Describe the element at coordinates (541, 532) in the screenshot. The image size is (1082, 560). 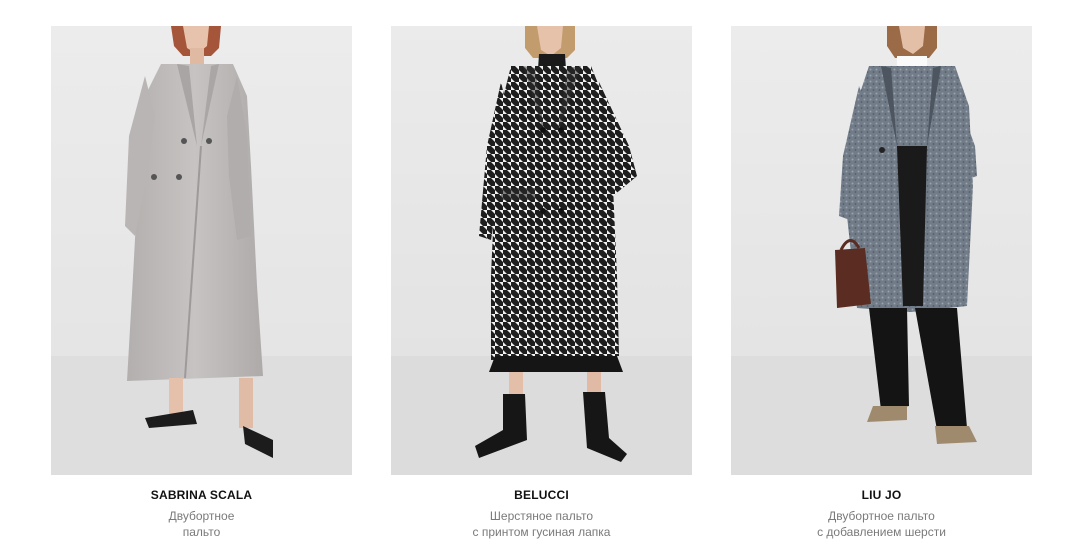
I see `product-description-line: с принтом гусиная лапка` at that location.